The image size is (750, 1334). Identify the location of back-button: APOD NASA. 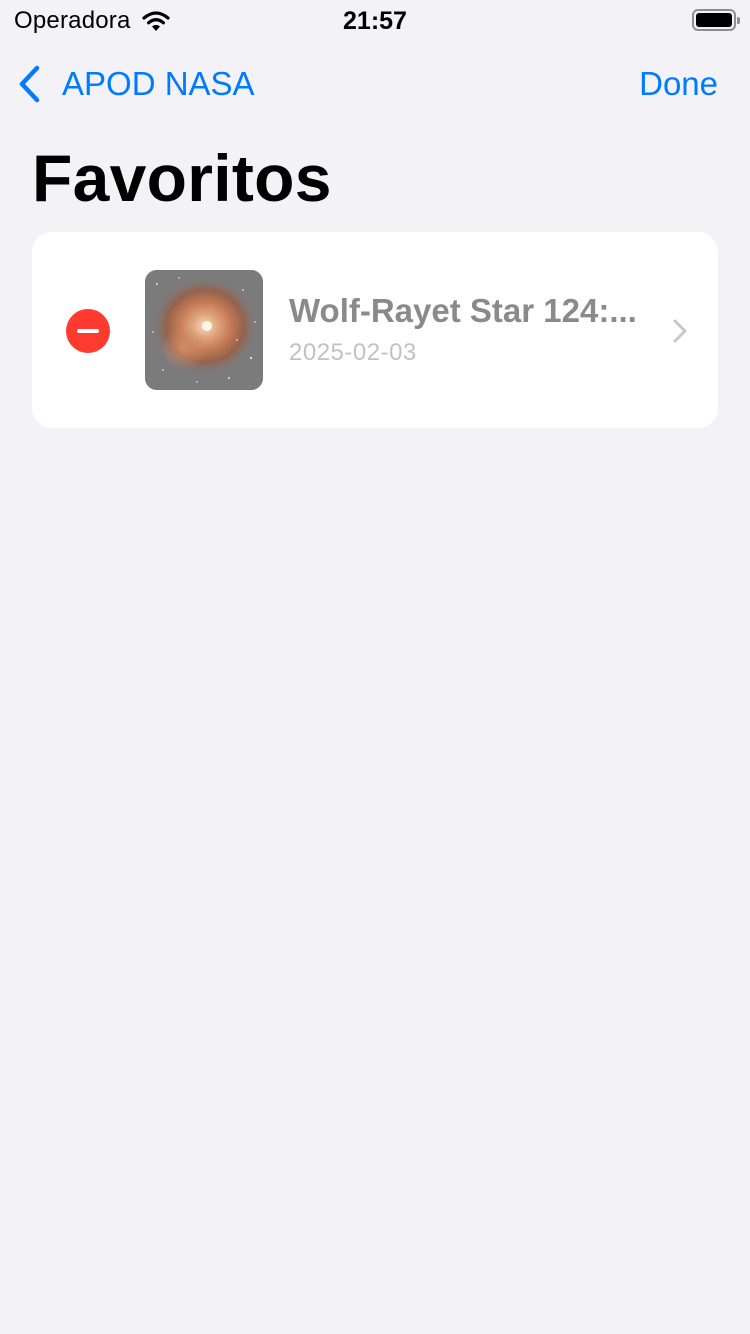
(135, 84).